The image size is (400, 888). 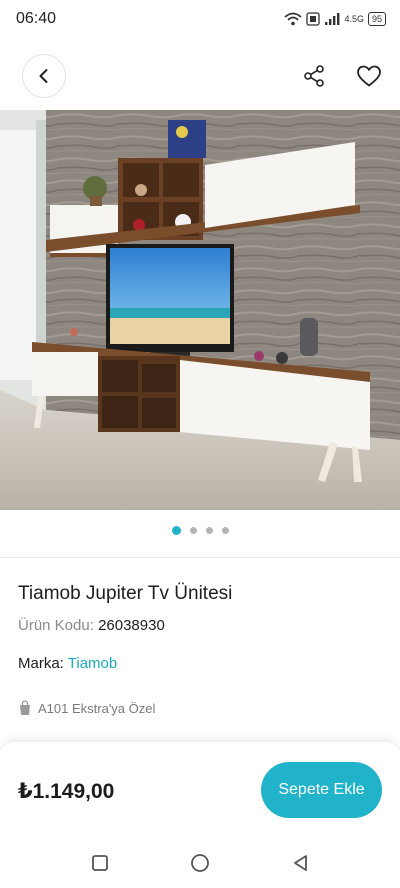 I want to click on triangle-back-icon, so click(x=300, y=863).